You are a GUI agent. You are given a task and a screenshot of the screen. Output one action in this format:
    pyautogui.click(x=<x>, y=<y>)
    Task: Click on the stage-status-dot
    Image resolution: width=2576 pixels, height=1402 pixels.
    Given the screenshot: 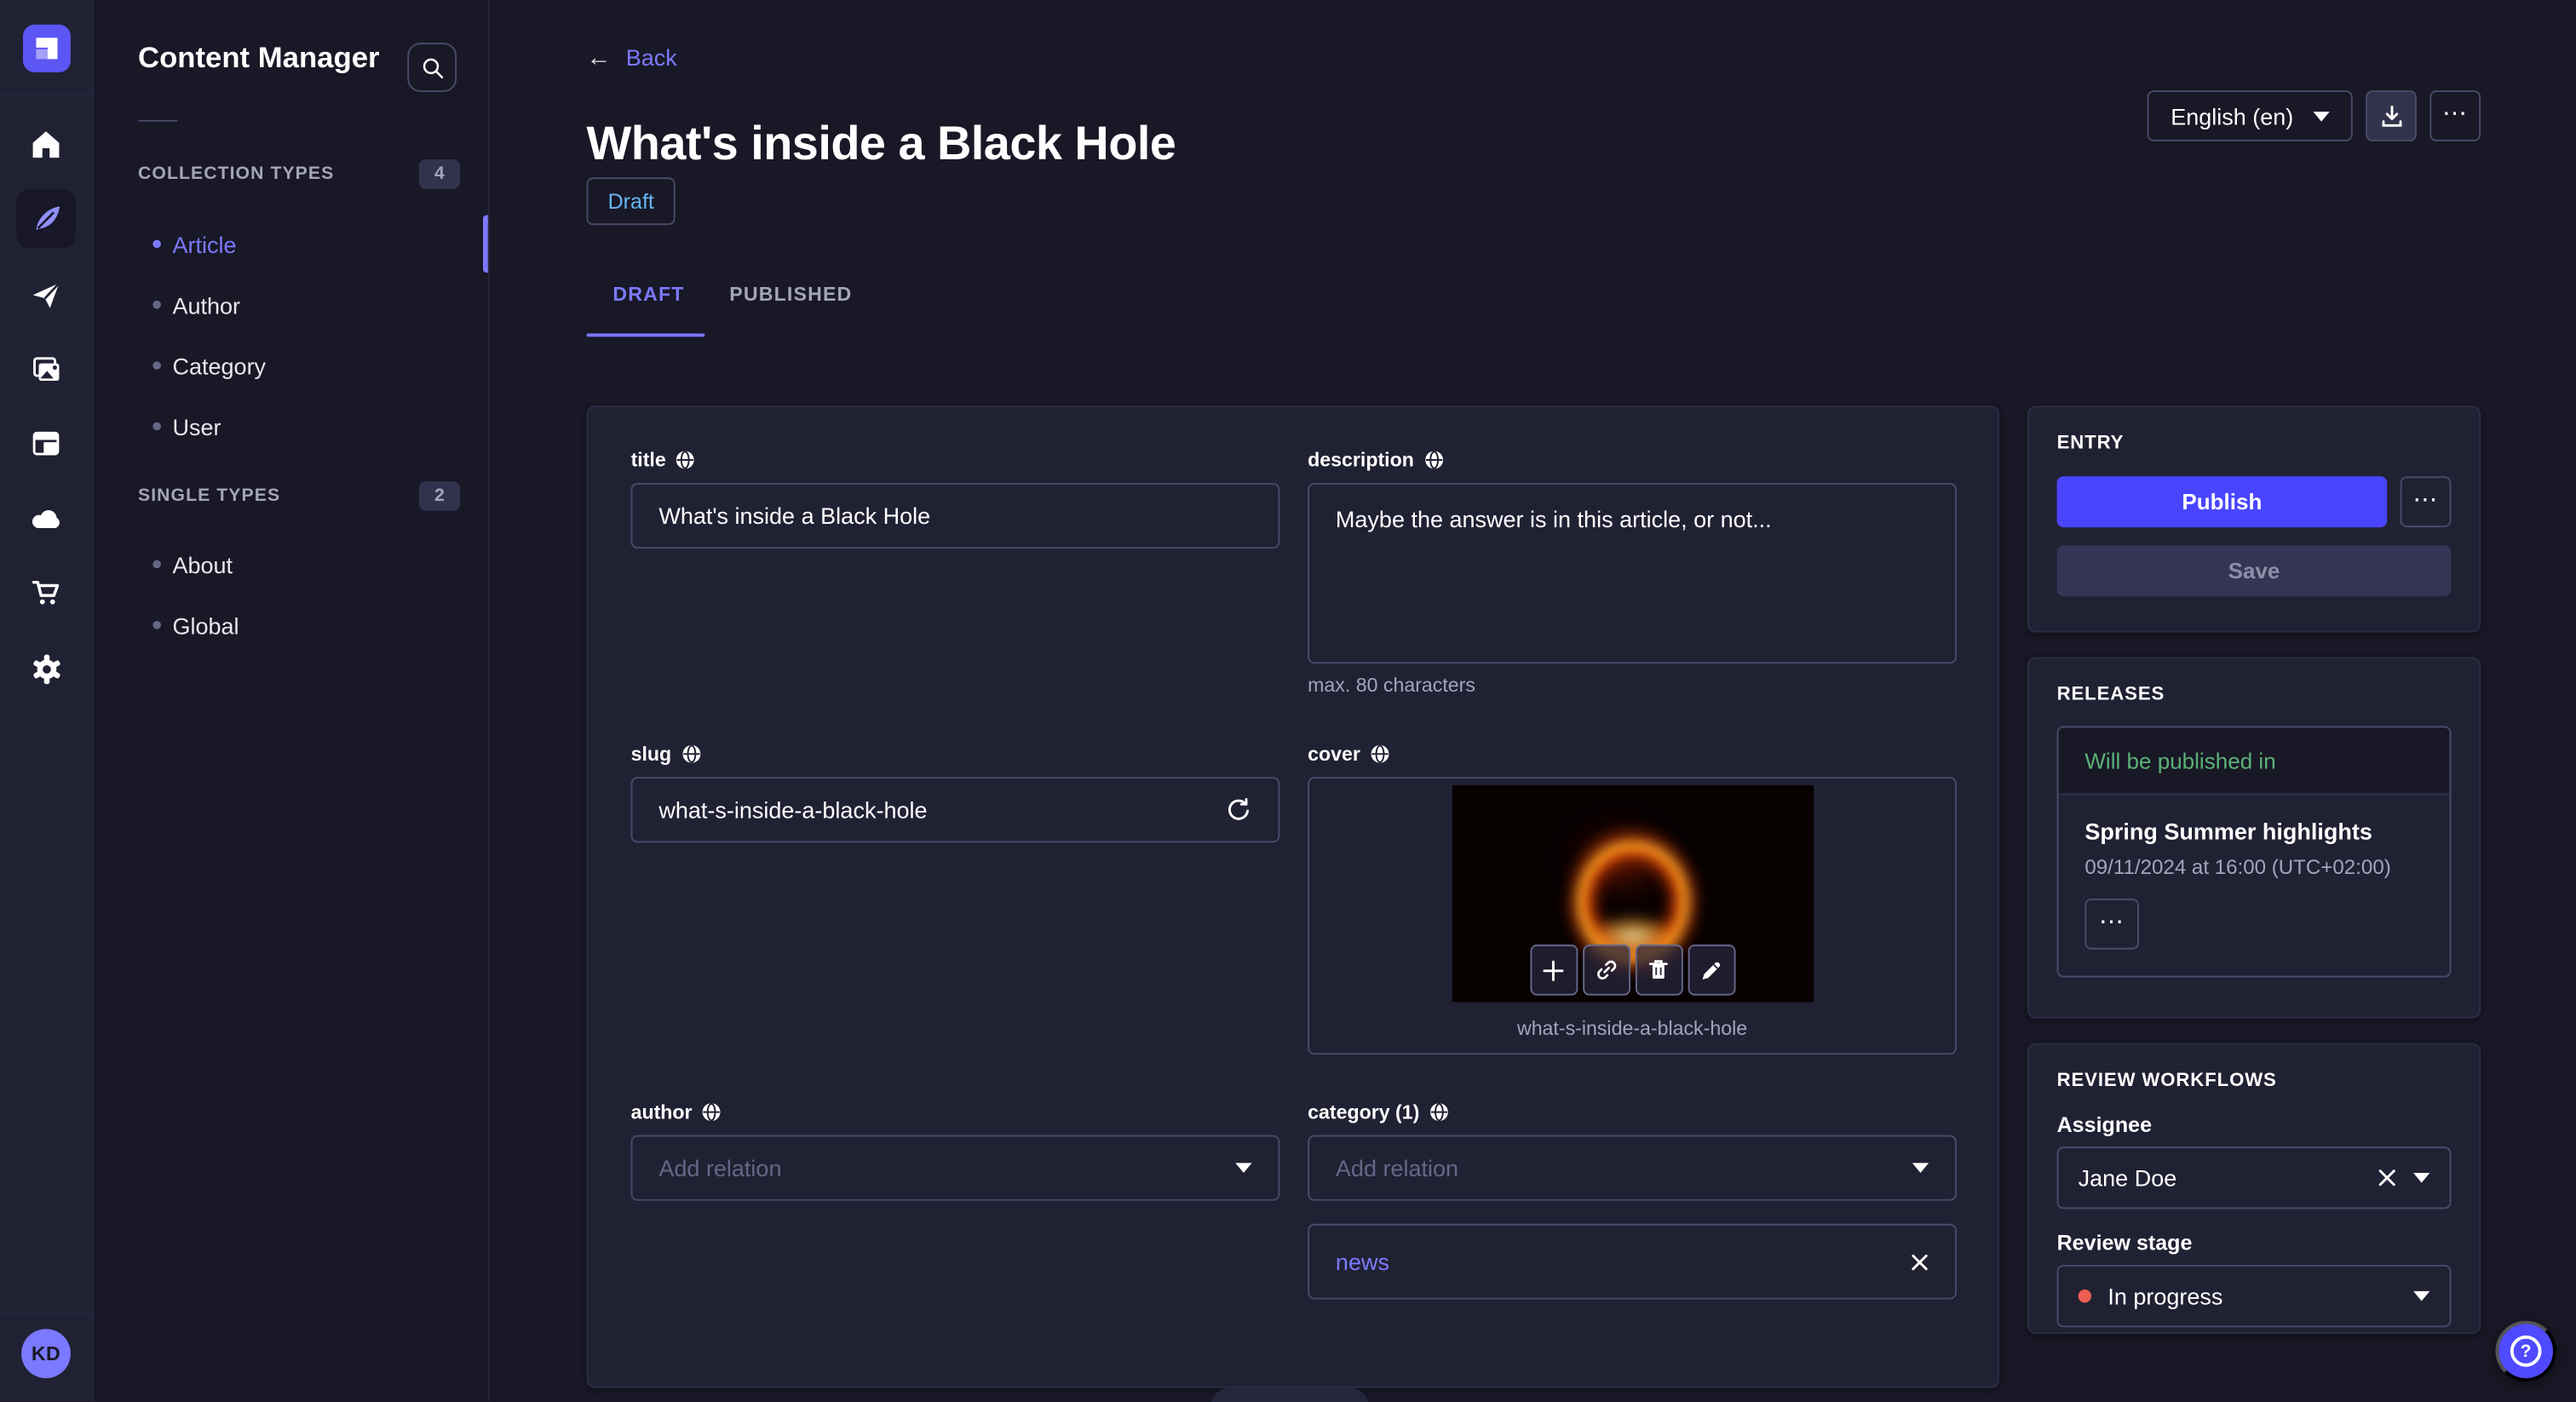 What is the action you would take?
    pyautogui.click(x=2085, y=1296)
    